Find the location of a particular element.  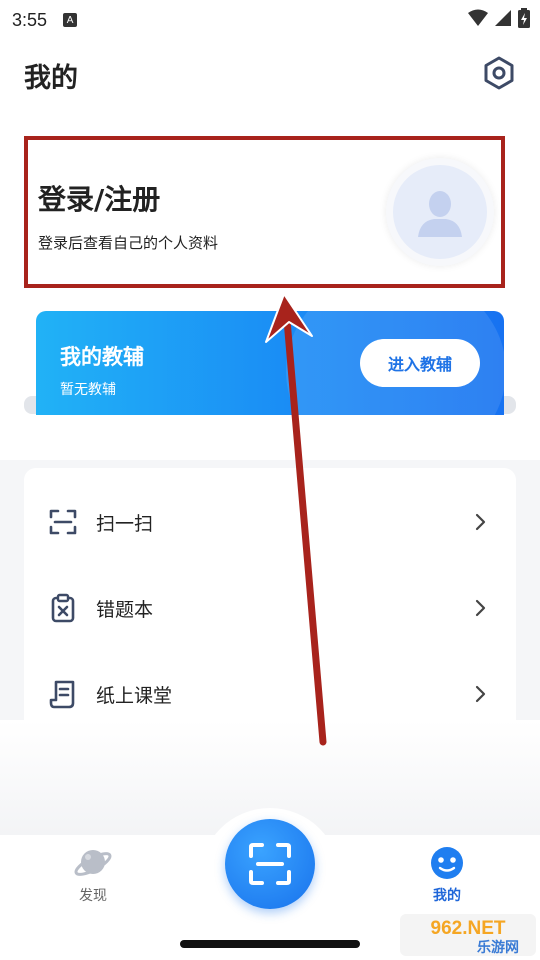

settings-icon is located at coordinates (499, 73).